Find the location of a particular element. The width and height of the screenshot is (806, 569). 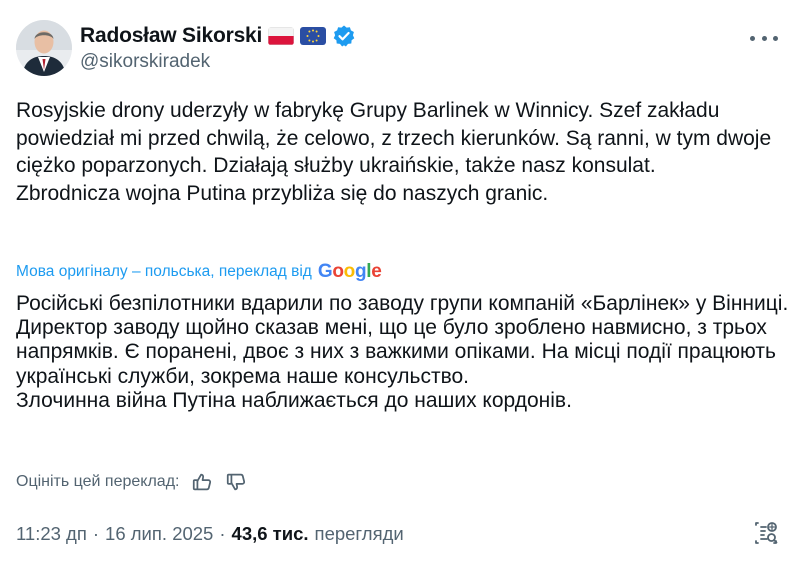

tweet-date: 16 лип. 2025 is located at coordinates (159, 534).